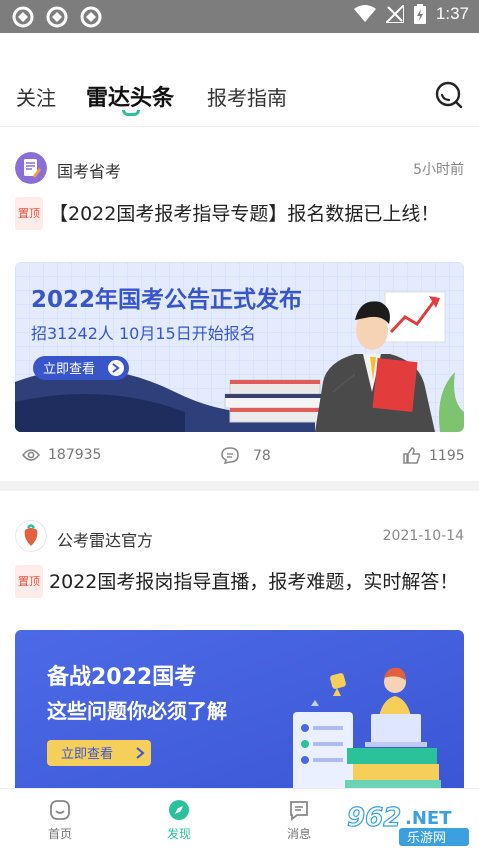  I want to click on site-watermark-logo: 962 .NET 乐游网, so click(407, 824).